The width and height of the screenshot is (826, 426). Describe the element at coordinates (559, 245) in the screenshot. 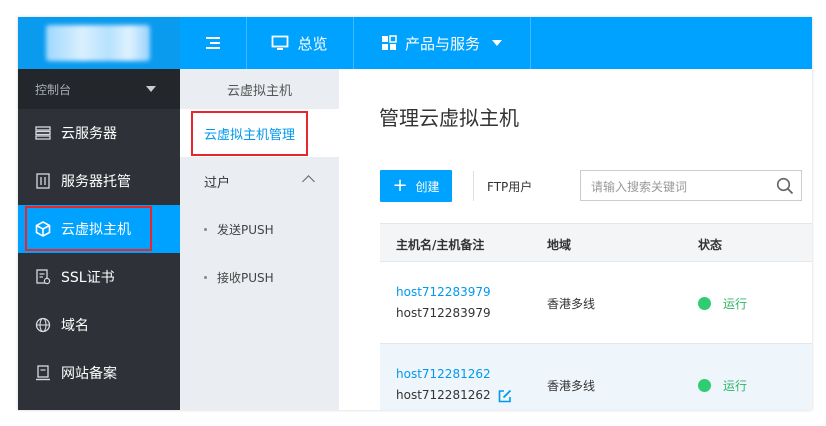

I see `column-header-region: 地域` at that location.